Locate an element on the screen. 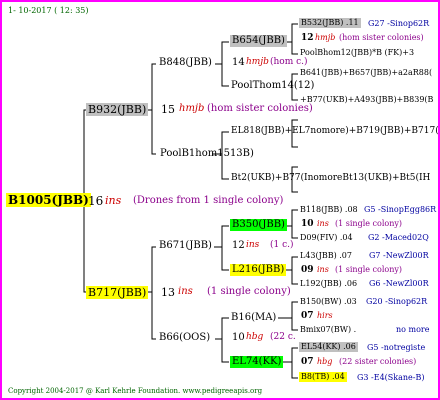  g4-r17-info: G3 -E4(Skane-B) is located at coordinates (391, 377).